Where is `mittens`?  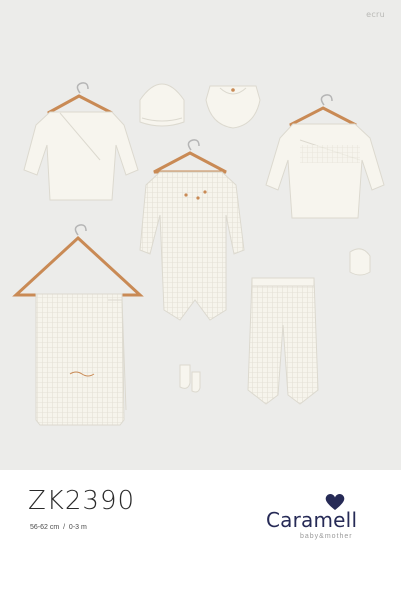 mittens is located at coordinates (360, 262).